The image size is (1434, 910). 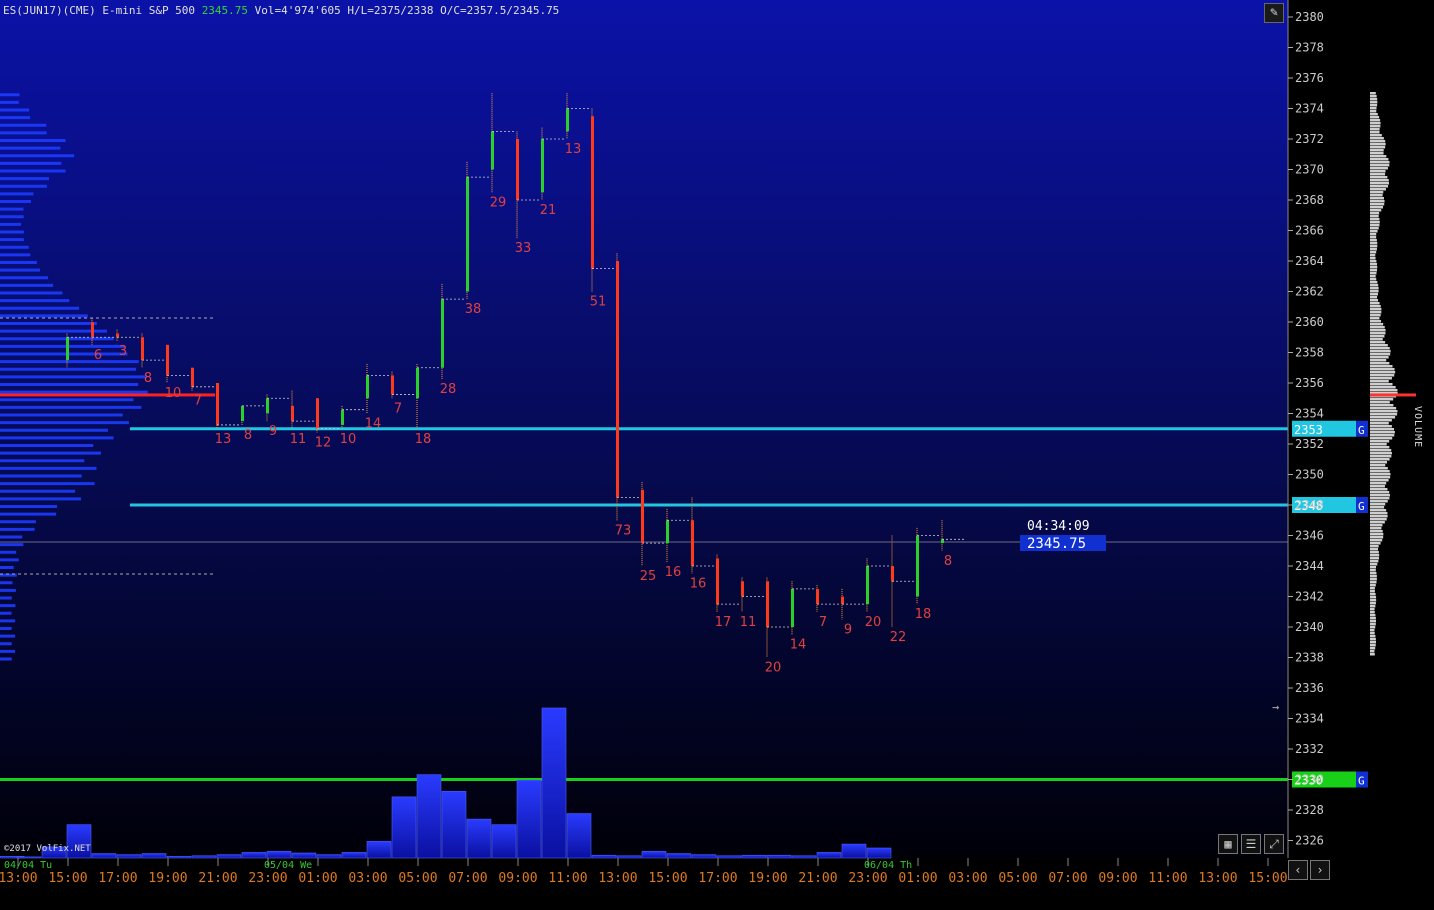 What do you see at coordinates (1058, 526) in the screenshot?
I see `countdown: 04:34:09` at bounding box center [1058, 526].